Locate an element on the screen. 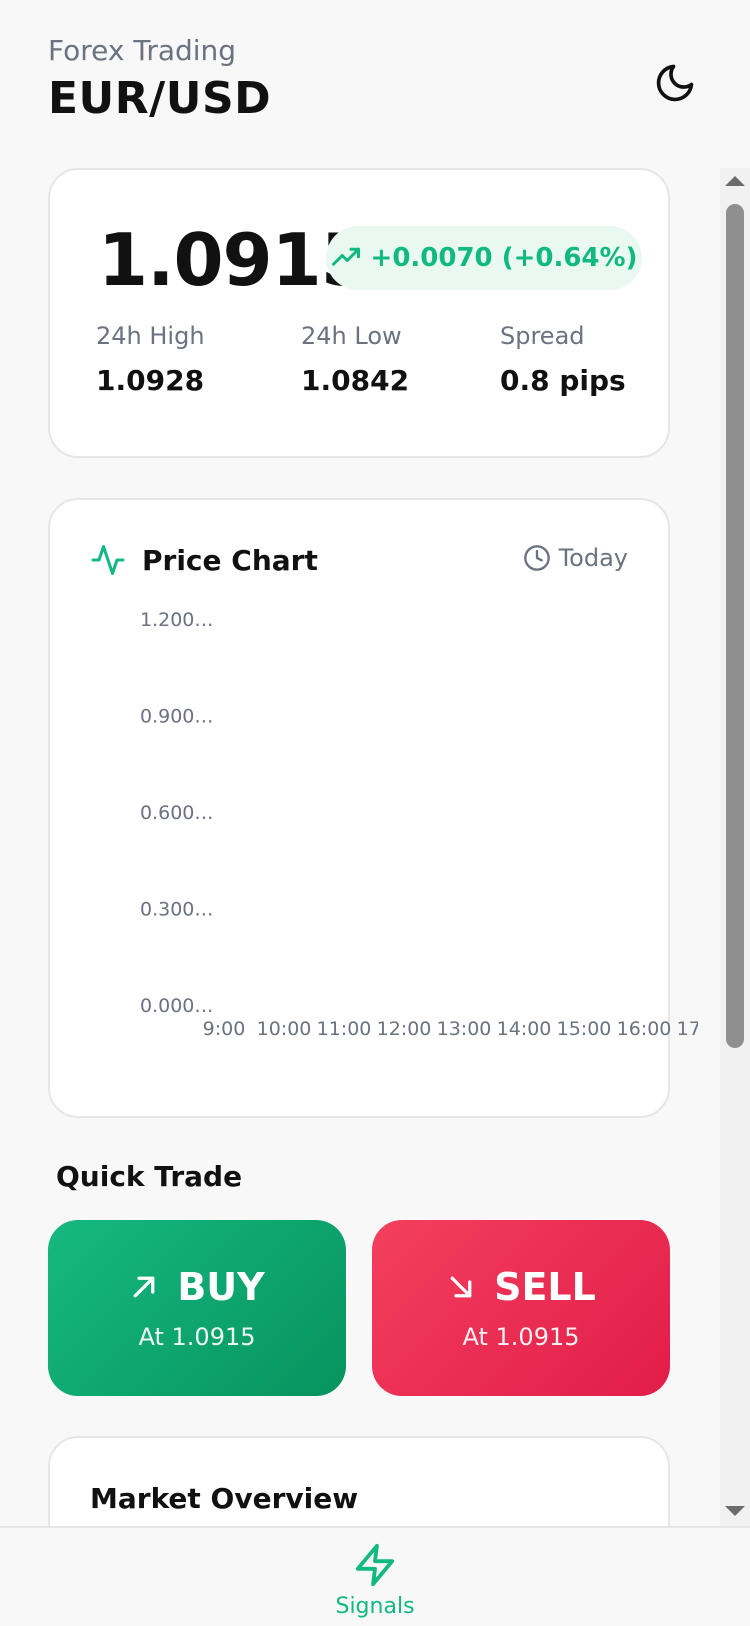  arrow-down-right-icon is located at coordinates (461, 1287).